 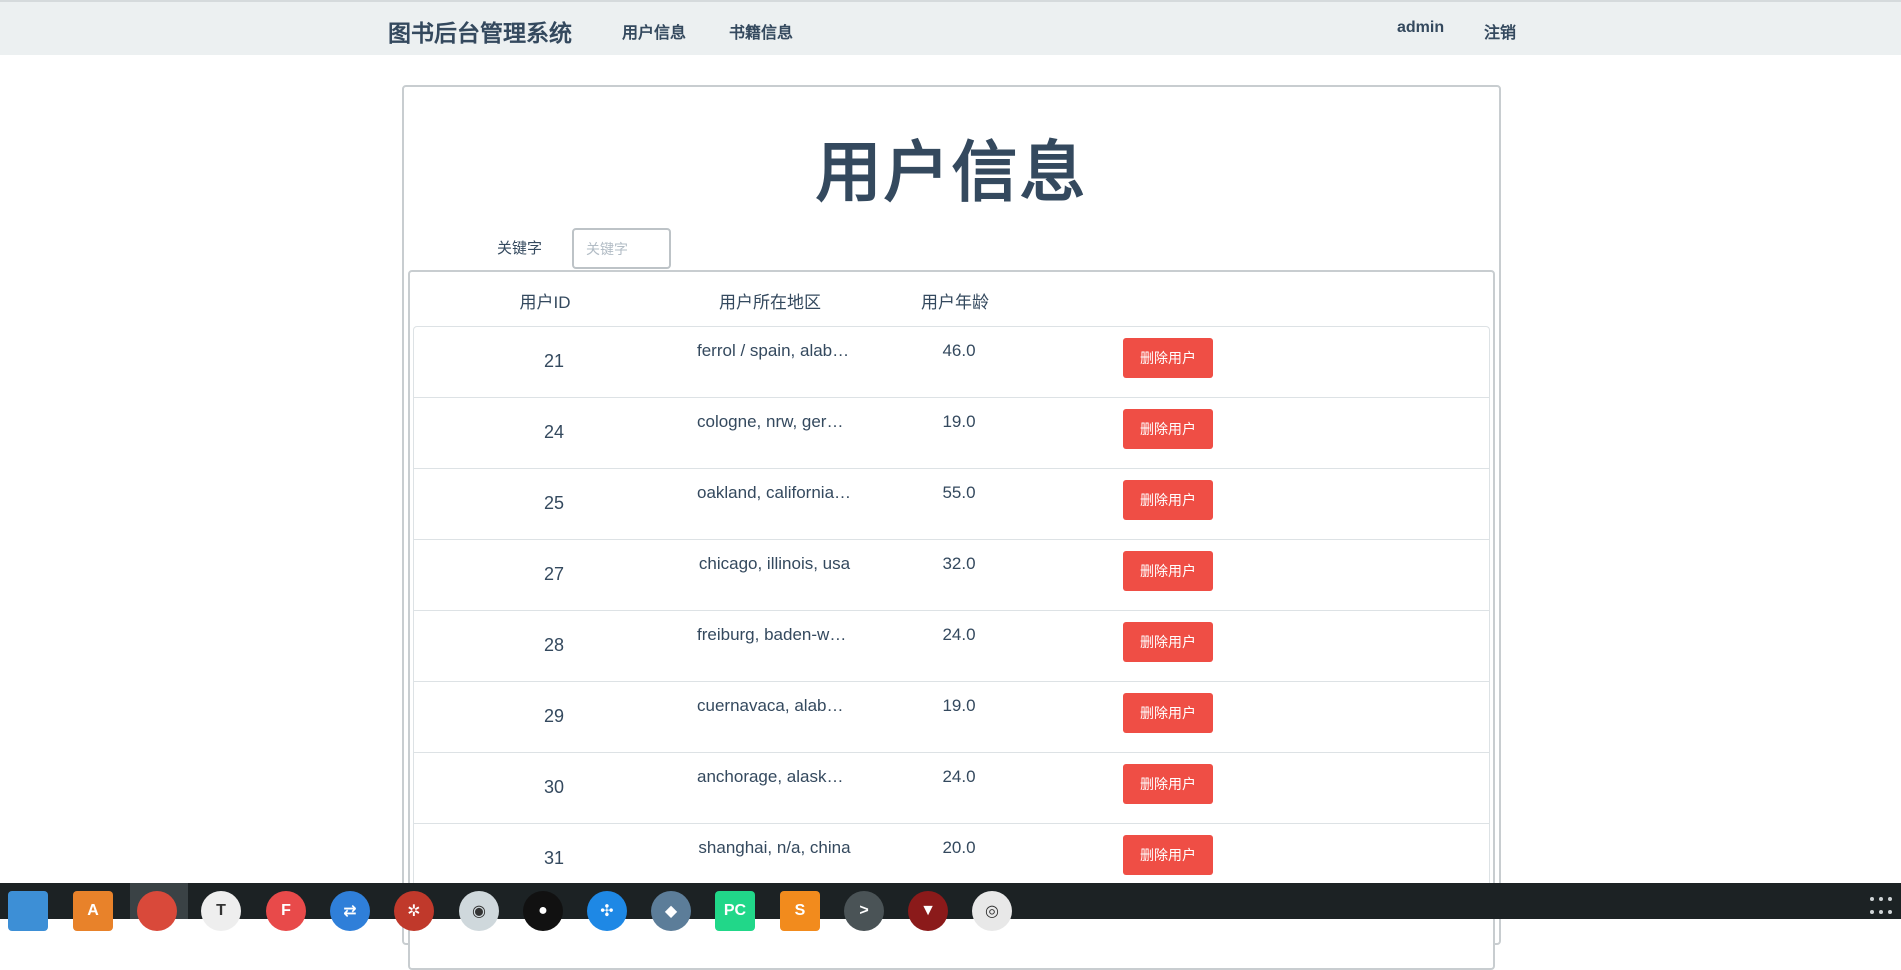 What do you see at coordinates (654, 31) in the screenshot?
I see `nav-users-link: 用户信息` at bounding box center [654, 31].